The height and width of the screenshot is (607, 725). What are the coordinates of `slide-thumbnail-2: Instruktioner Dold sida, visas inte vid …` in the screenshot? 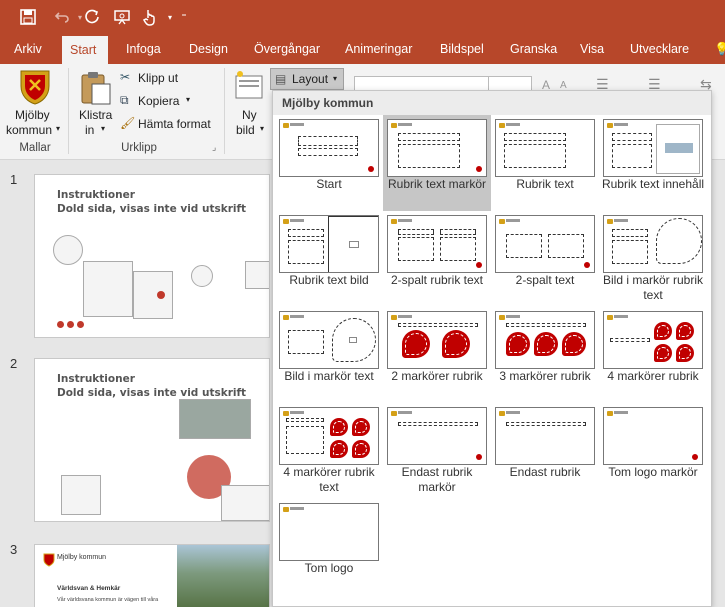 It's located at (152, 440).